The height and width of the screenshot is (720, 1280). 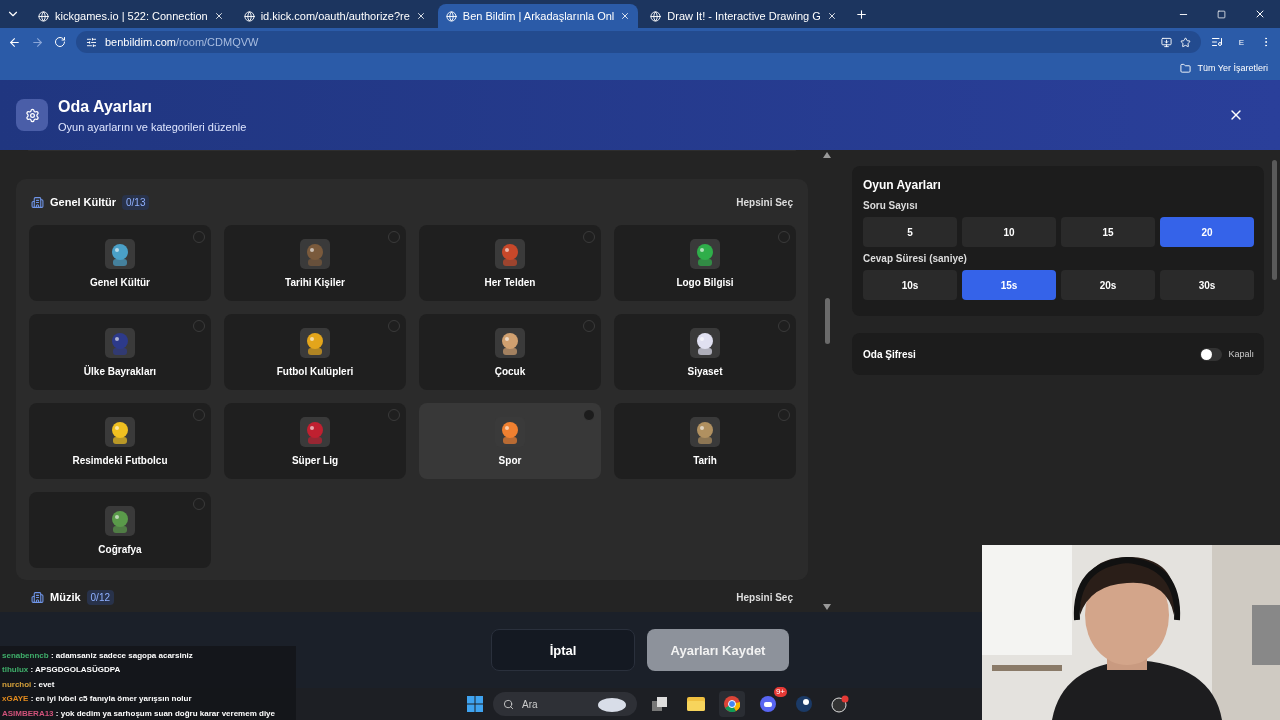 What do you see at coordinates (1241, 354) in the screenshot?
I see `switch-state: Kapalı` at bounding box center [1241, 354].